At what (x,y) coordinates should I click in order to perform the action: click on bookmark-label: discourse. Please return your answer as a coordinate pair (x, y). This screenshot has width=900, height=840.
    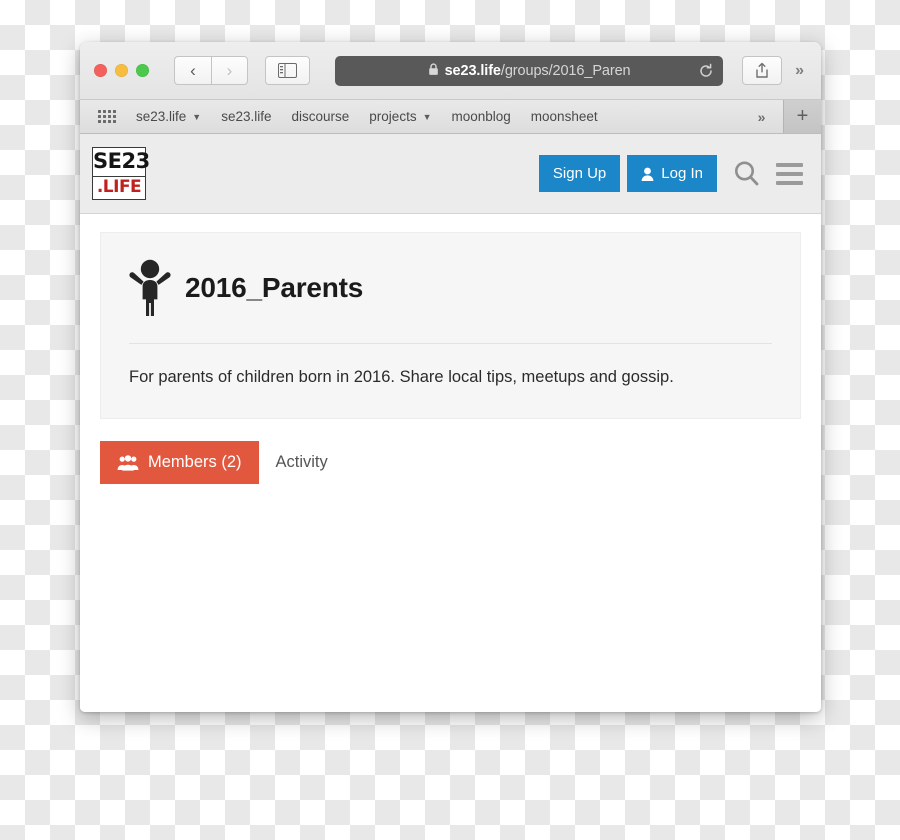
    Looking at the image, I should click on (320, 116).